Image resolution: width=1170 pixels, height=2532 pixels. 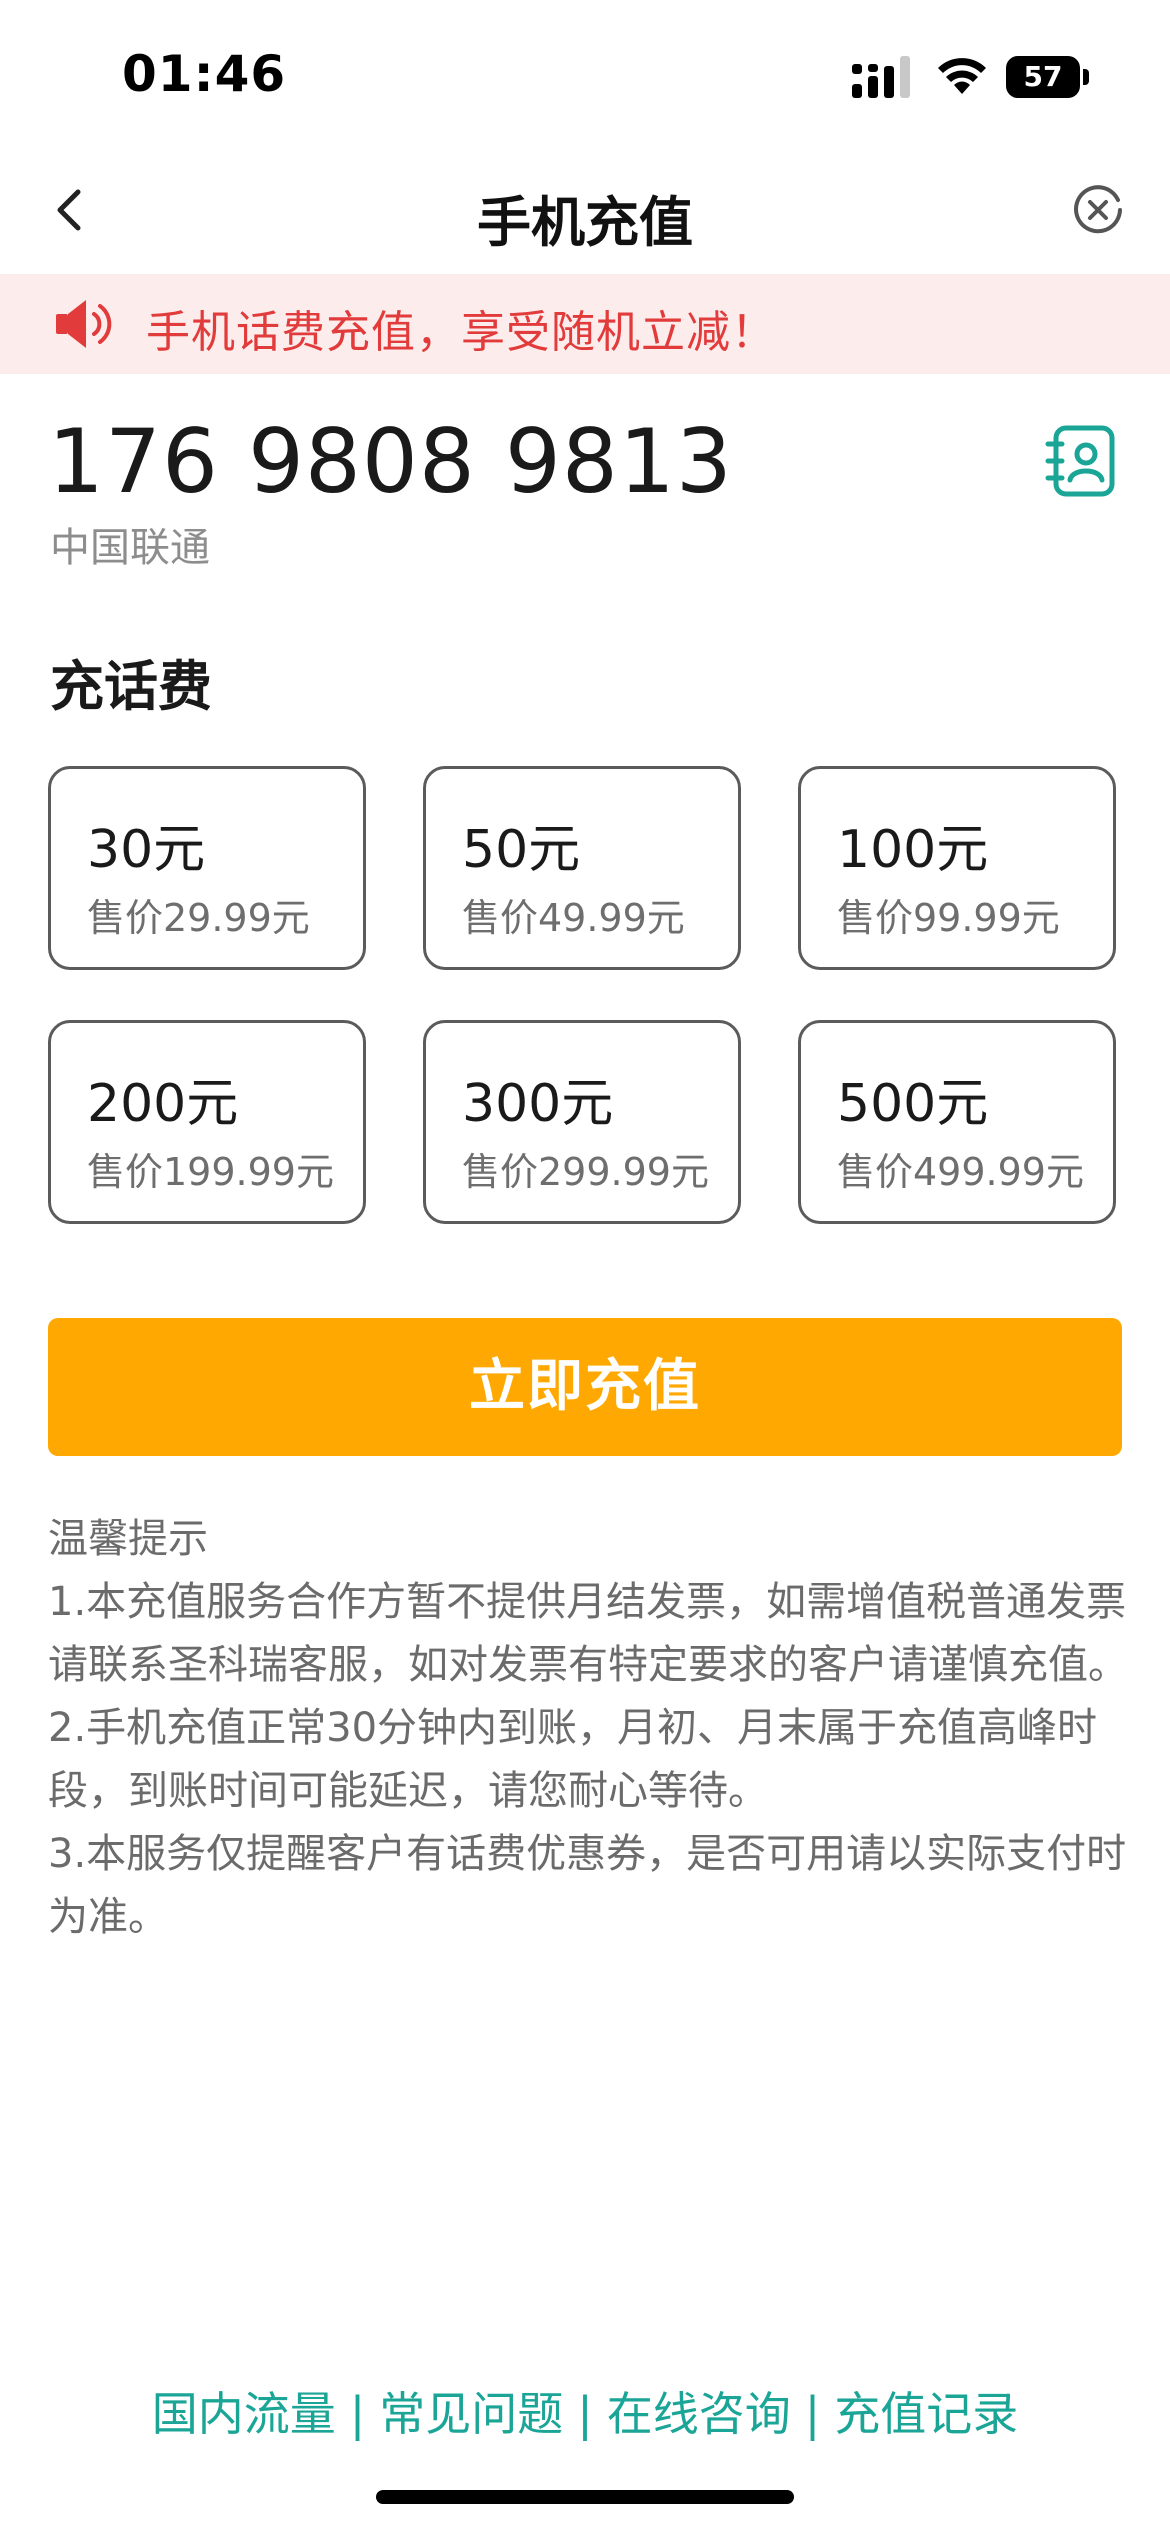 What do you see at coordinates (471, 2411) in the screenshot?
I see `footer-link-faq: 常见问题` at bounding box center [471, 2411].